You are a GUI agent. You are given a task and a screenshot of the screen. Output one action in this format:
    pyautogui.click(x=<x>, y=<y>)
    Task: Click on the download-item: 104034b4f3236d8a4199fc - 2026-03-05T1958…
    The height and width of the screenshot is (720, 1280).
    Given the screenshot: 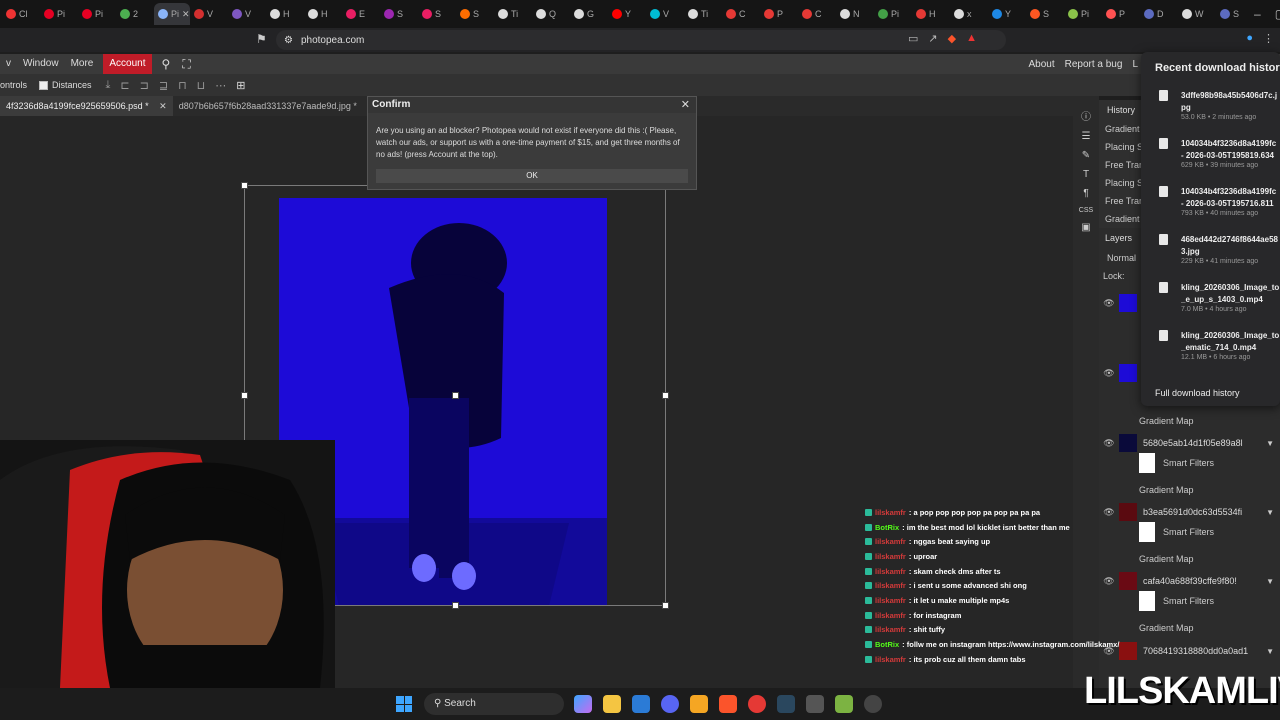 What is the action you would take?
    pyautogui.click(x=1210, y=161)
    